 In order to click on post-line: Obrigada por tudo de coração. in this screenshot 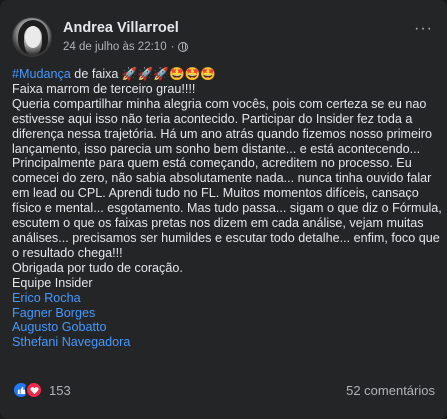, I will do `click(223, 268)`.